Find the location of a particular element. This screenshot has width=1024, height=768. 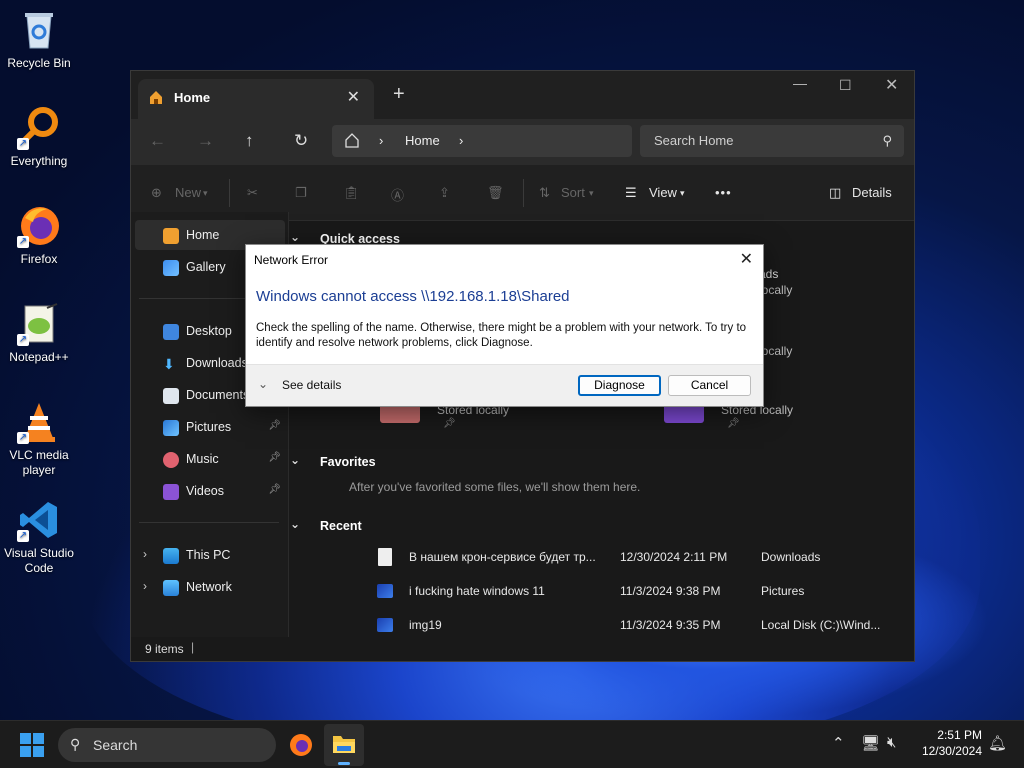

close-icon: ✕ is located at coordinates (746, 259).